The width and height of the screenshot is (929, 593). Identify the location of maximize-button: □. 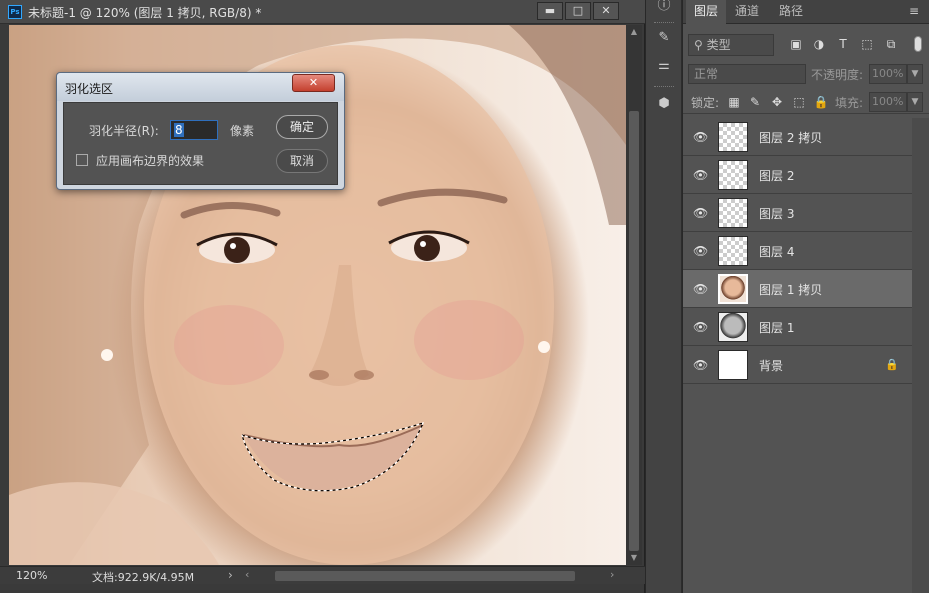
(578, 11).